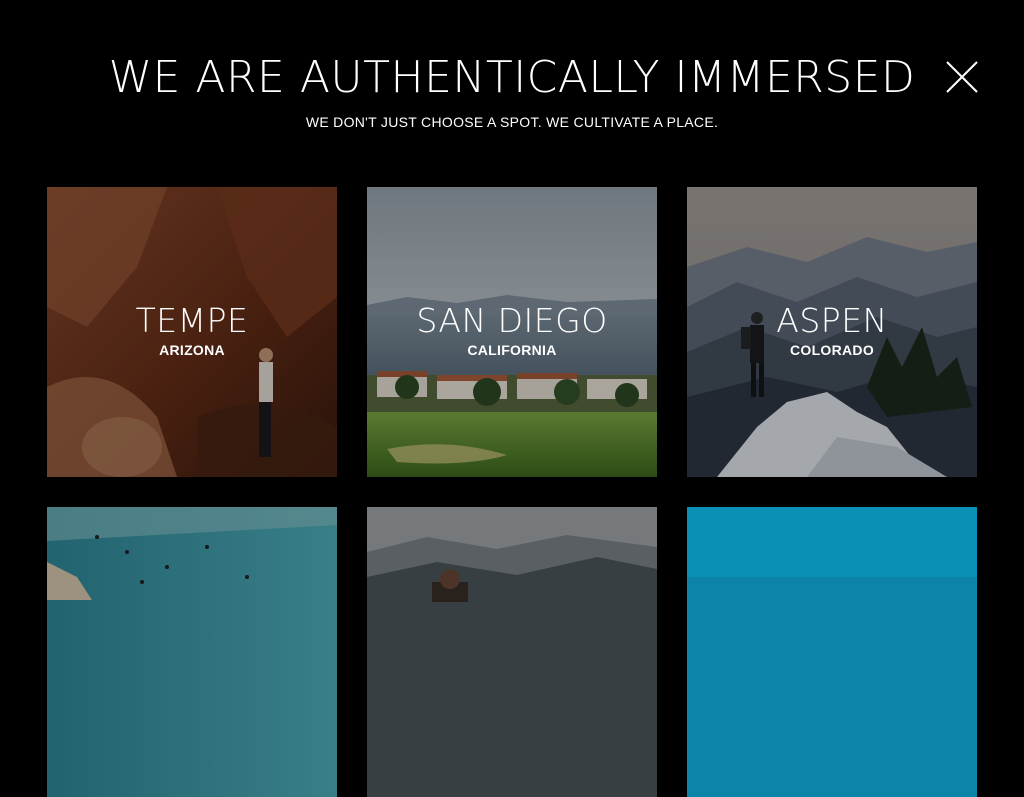 Image resolution: width=1024 pixels, height=797 pixels. Describe the element at coordinates (192, 320) in the screenshot. I see `tile-city: TEMPE` at that location.